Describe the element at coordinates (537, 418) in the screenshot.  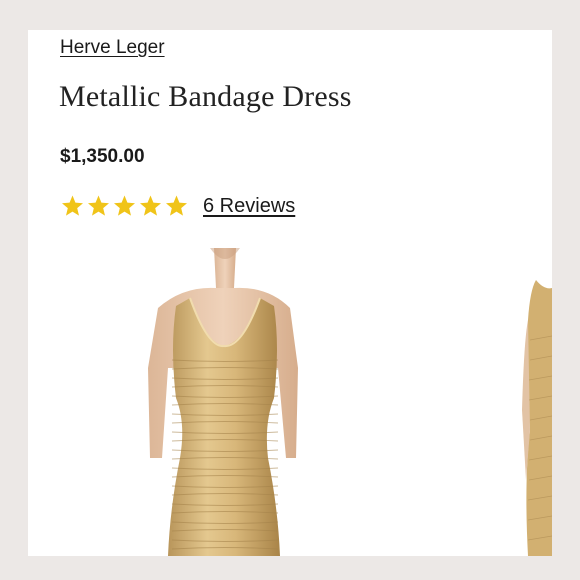
I see `product-photo-alternate` at that location.